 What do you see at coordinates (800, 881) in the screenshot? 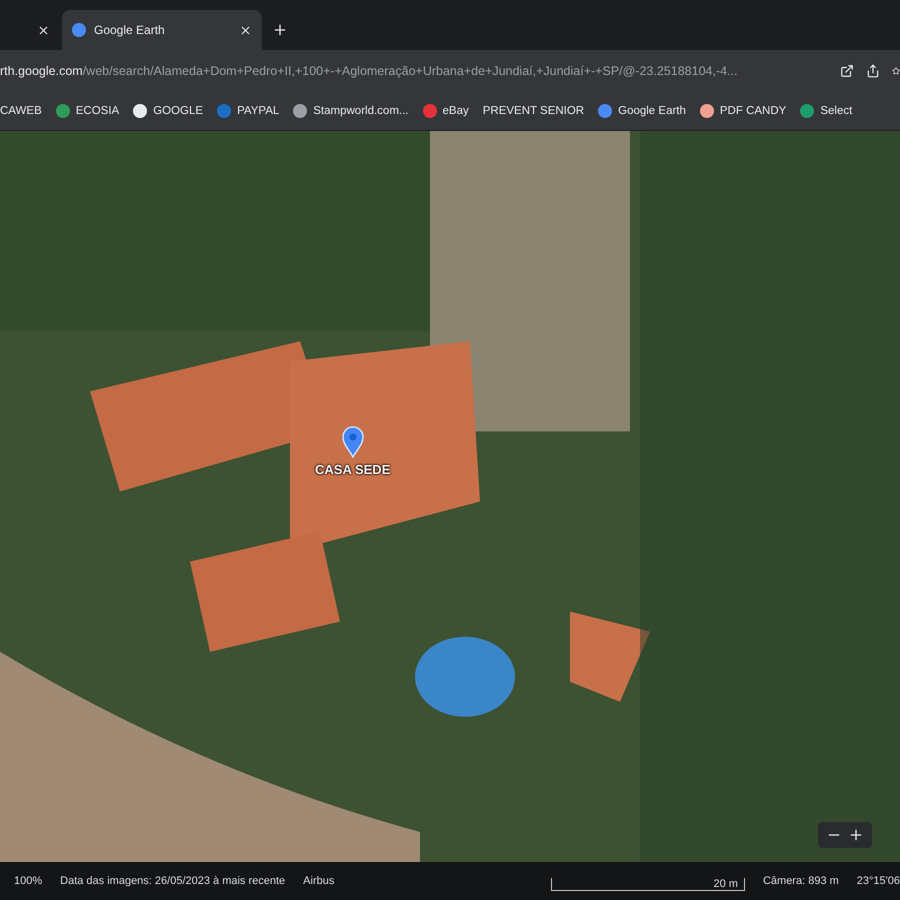
I see `camera-altitude: Câmera: 893 m` at bounding box center [800, 881].